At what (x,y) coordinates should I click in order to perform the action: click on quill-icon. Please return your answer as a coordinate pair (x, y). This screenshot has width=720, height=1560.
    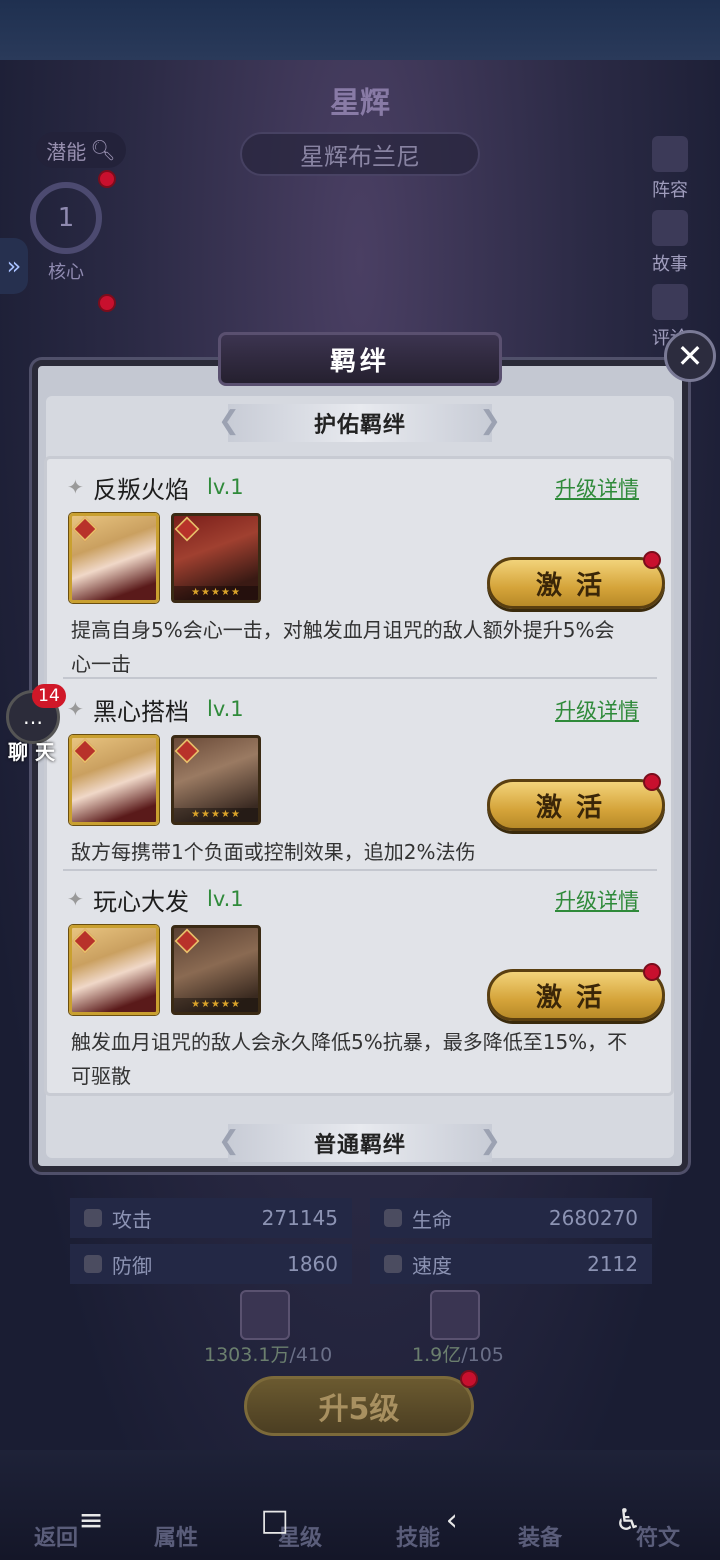
    Looking at the image, I should click on (670, 302).